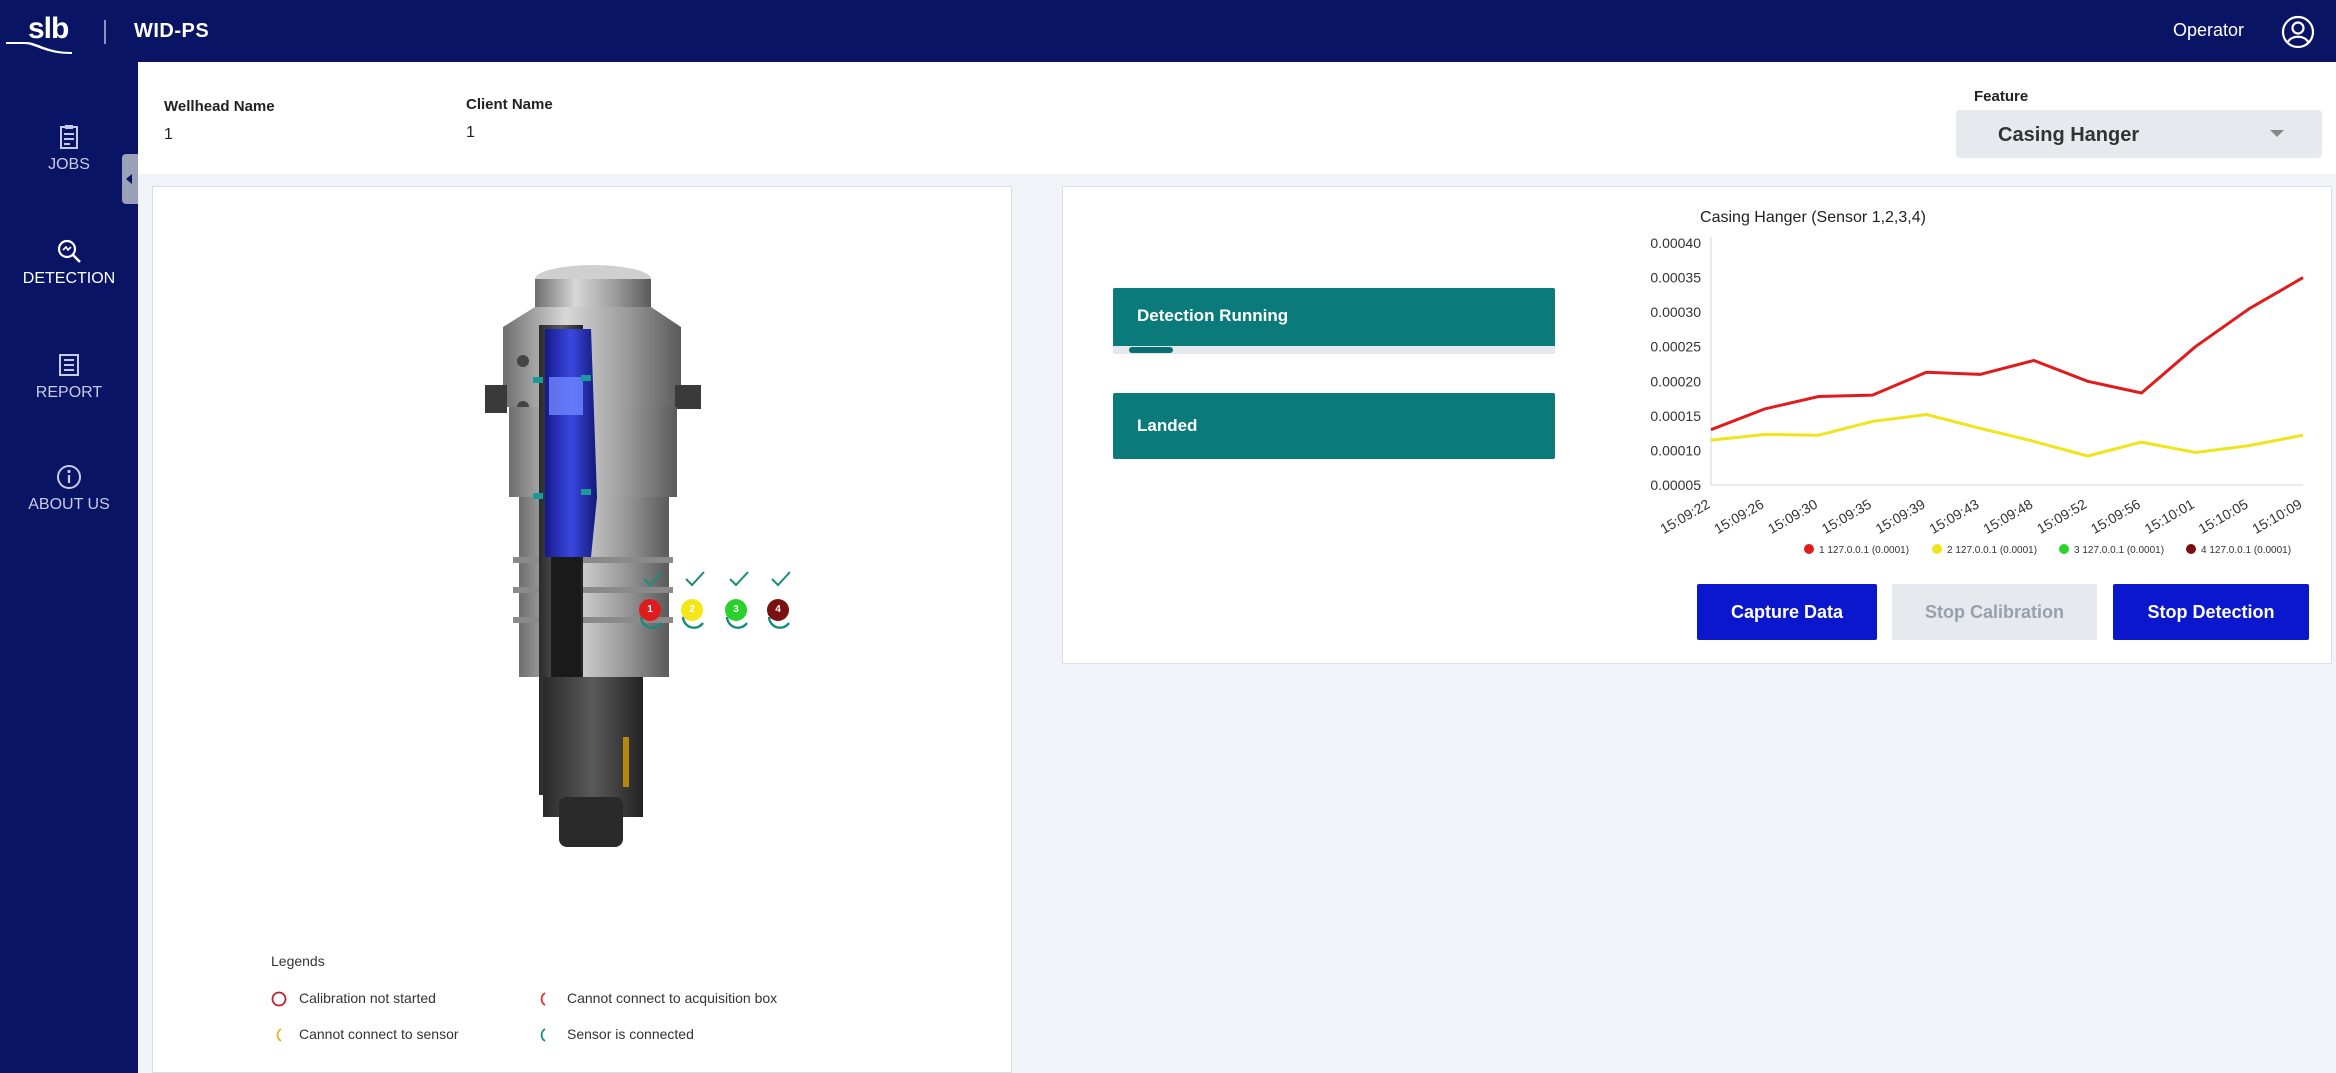 Image resolution: width=2336 pixels, height=1073 pixels. Describe the element at coordinates (2169, 516) in the screenshot. I see `x-tick-label: 15:10:01` at that location.